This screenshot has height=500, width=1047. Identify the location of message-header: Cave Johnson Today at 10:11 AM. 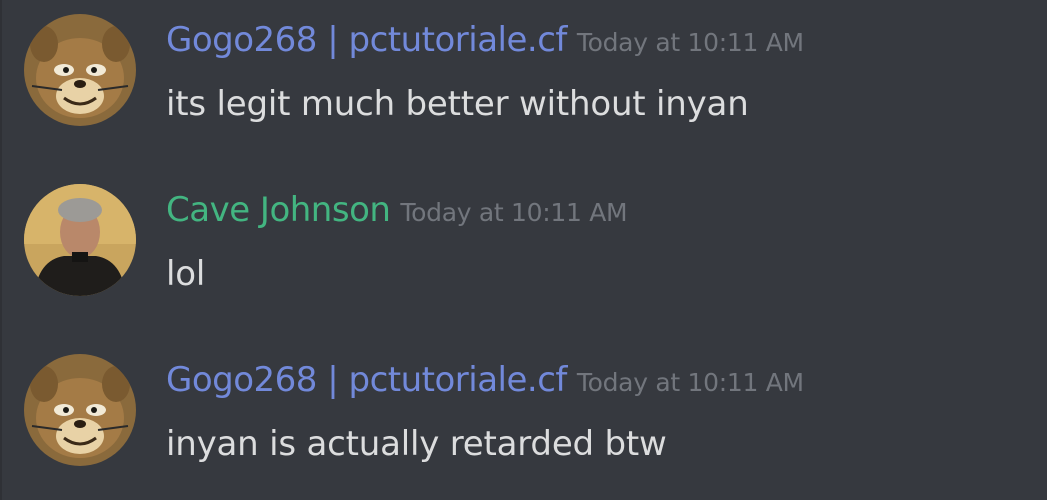
(397, 210).